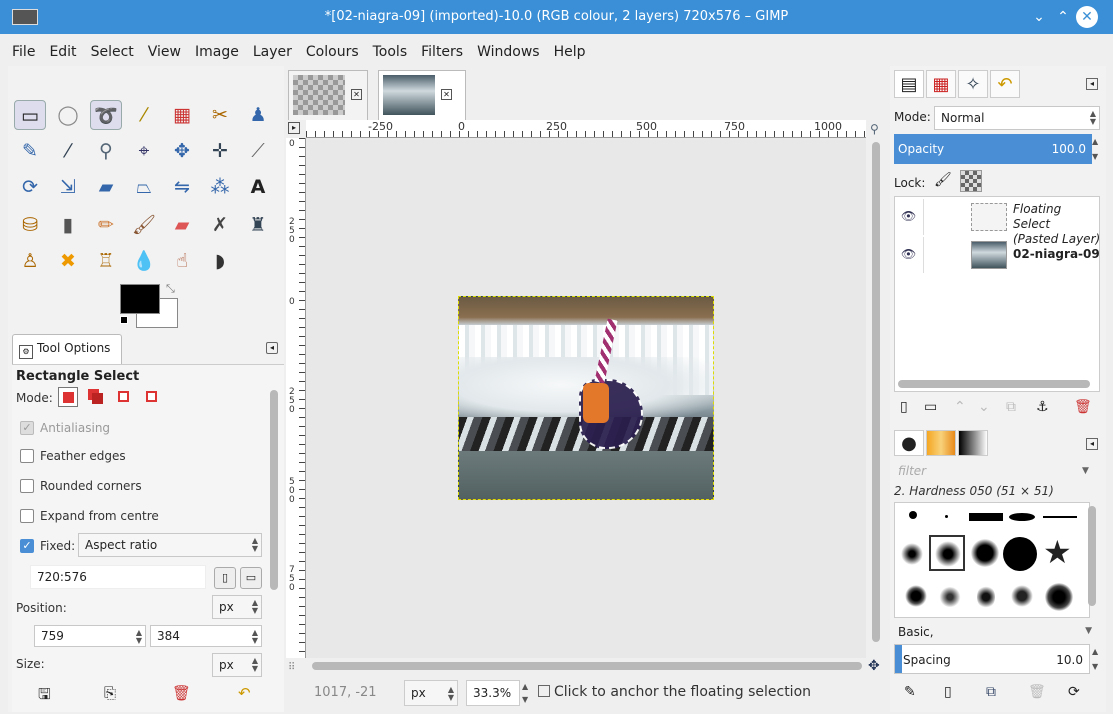 This screenshot has height=714, width=1113. What do you see at coordinates (182, 151) in the screenshot?
I see `move-tool-icon: ✥` at bounding box center [182, 151].